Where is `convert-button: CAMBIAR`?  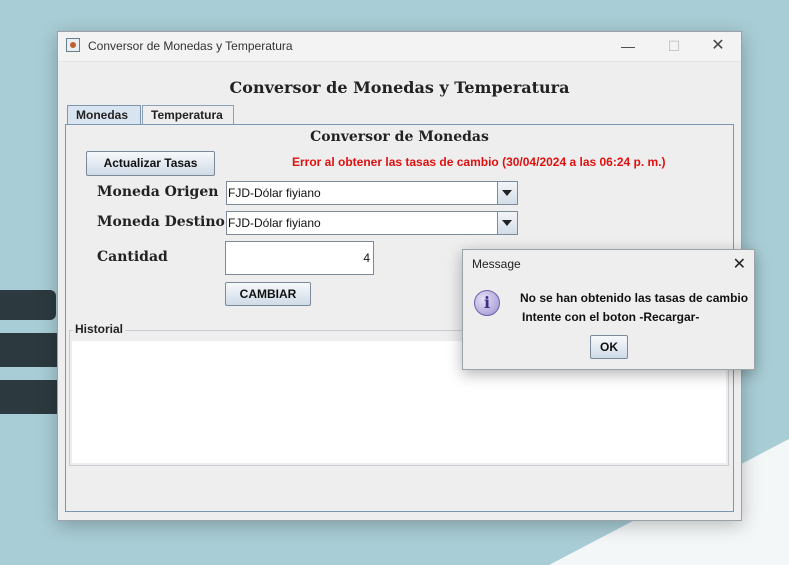
convert-button: CAMBIAR is located at coordinates (268, 294).